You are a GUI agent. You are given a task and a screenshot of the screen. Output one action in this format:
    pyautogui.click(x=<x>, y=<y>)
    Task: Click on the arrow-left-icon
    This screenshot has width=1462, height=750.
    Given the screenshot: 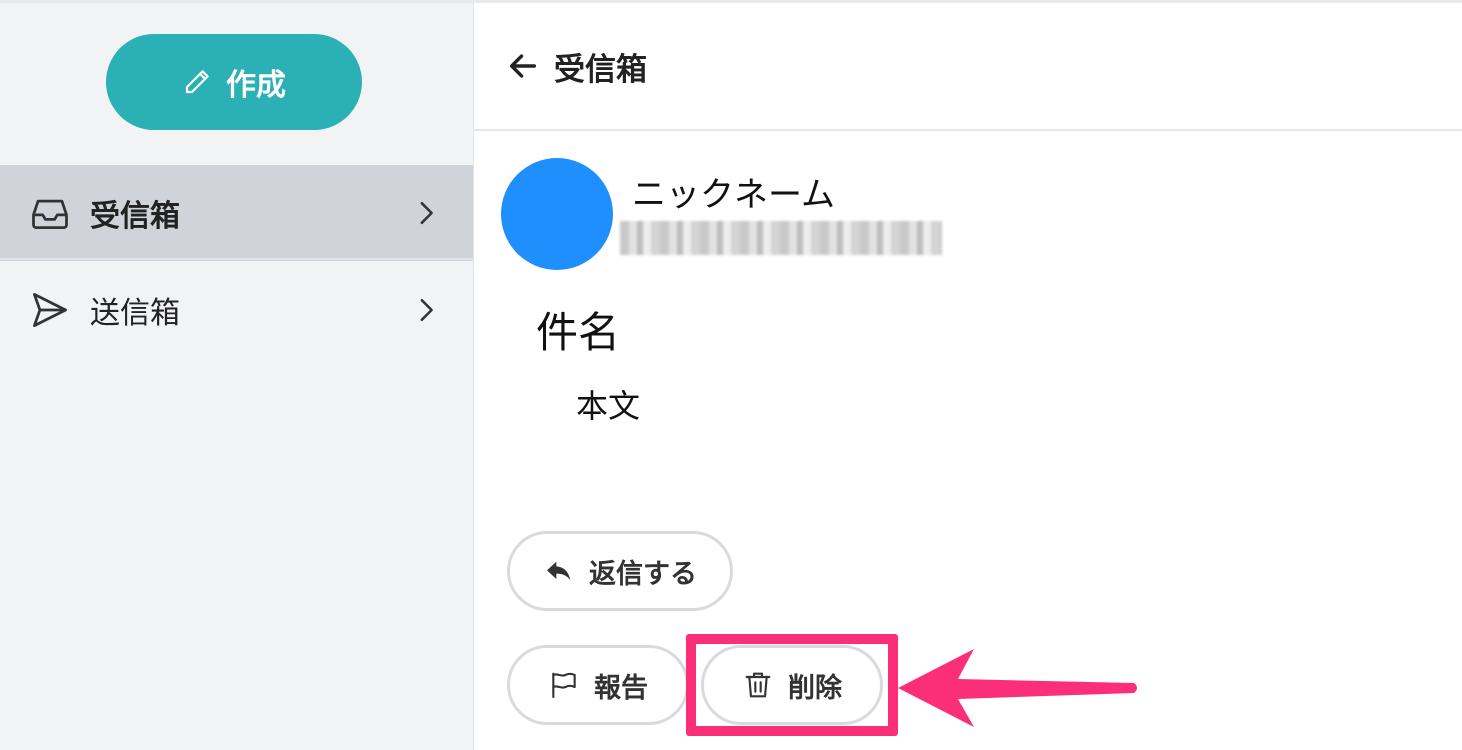 What is the action you would take?
    pyautogui.click(x=523, y=66)
    